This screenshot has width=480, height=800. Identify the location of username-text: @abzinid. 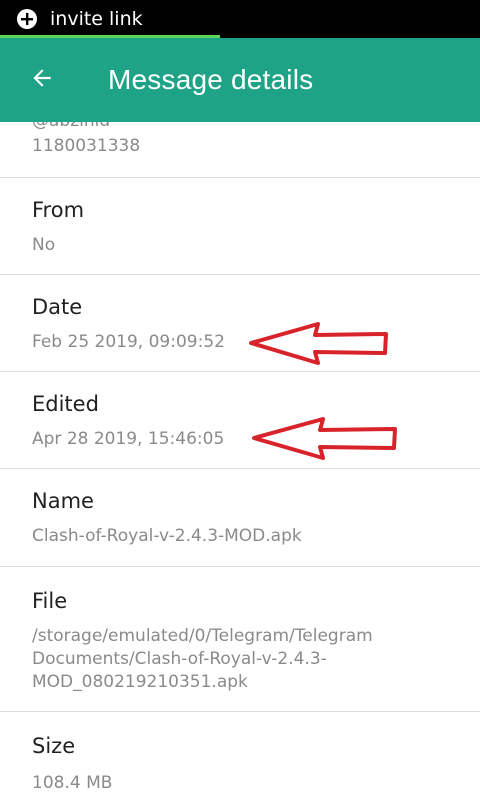
(71, 126).